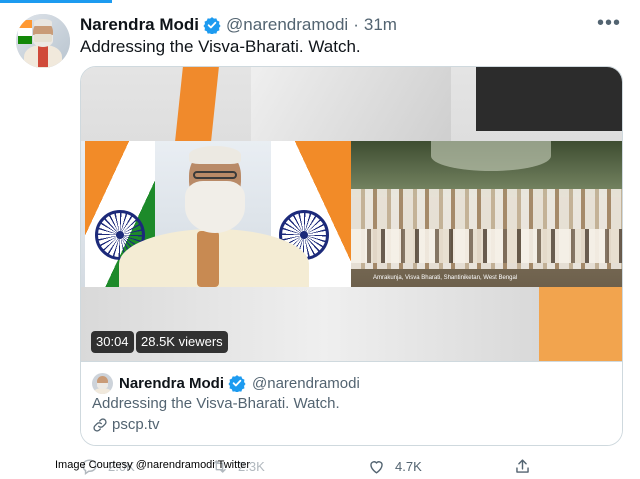 This screenshot has height=479, width=640. Describe the element at coordinates (43, 38) in the screenshot. I see `avatar-mask` at that location.